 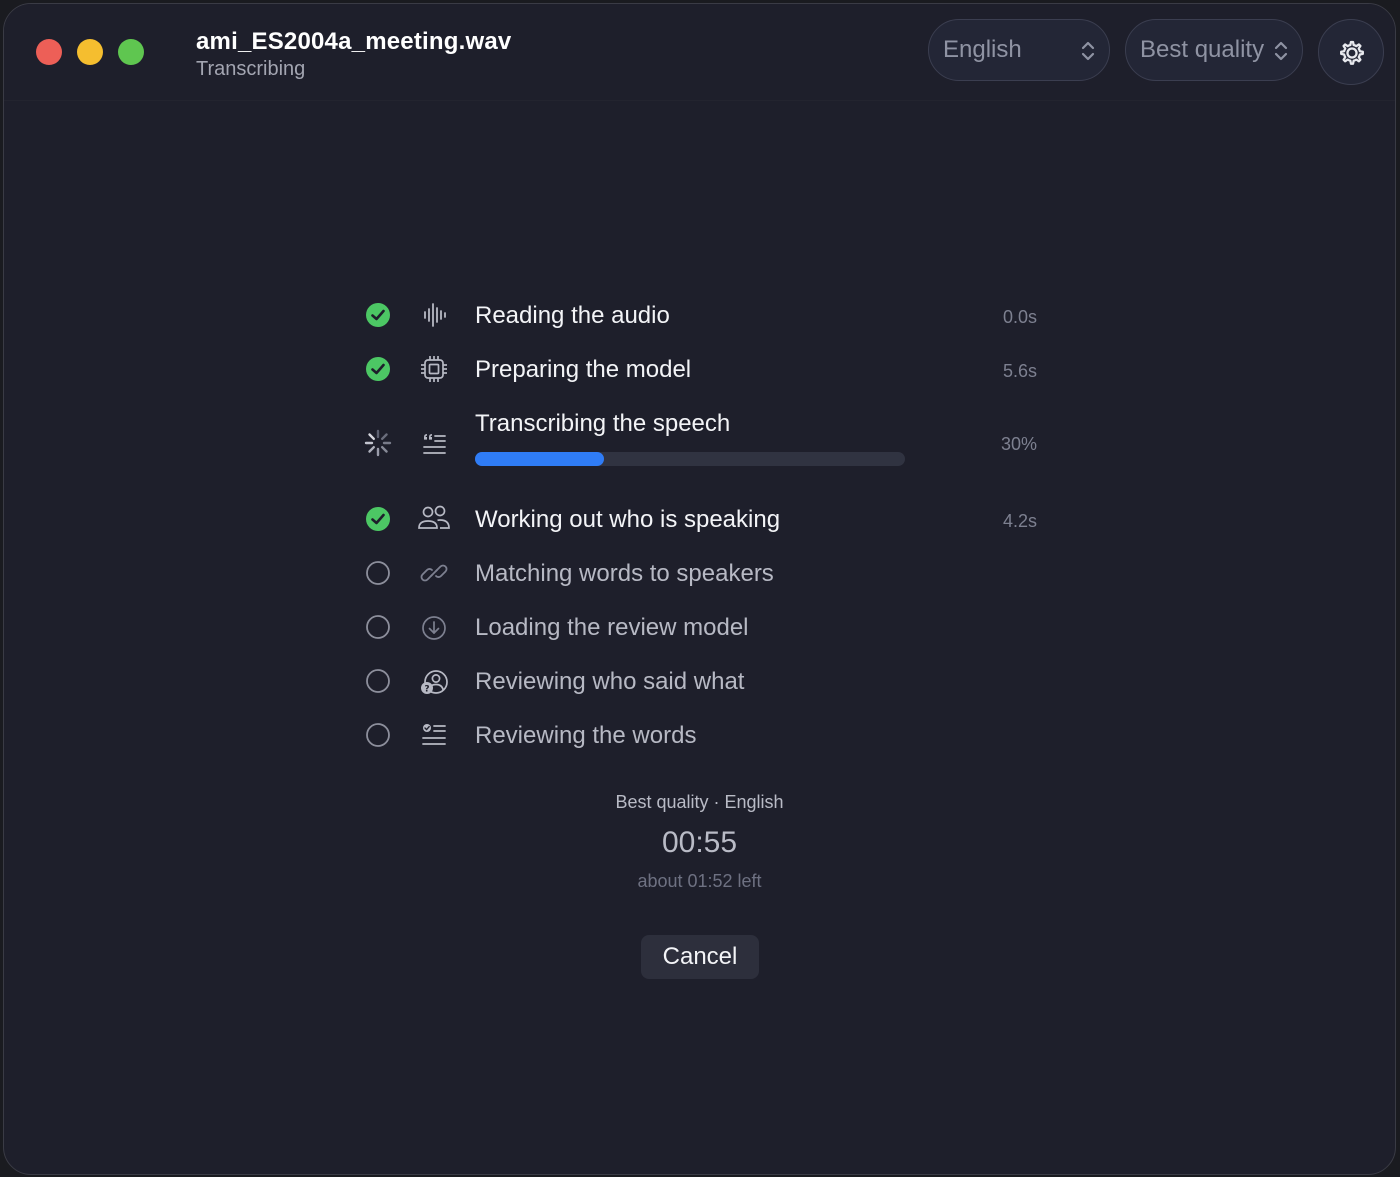 What do you see at coordinates (699, 802) in the screenshot?
I see `settings-summary: Best quality · English` at bounding box center [699, 802].